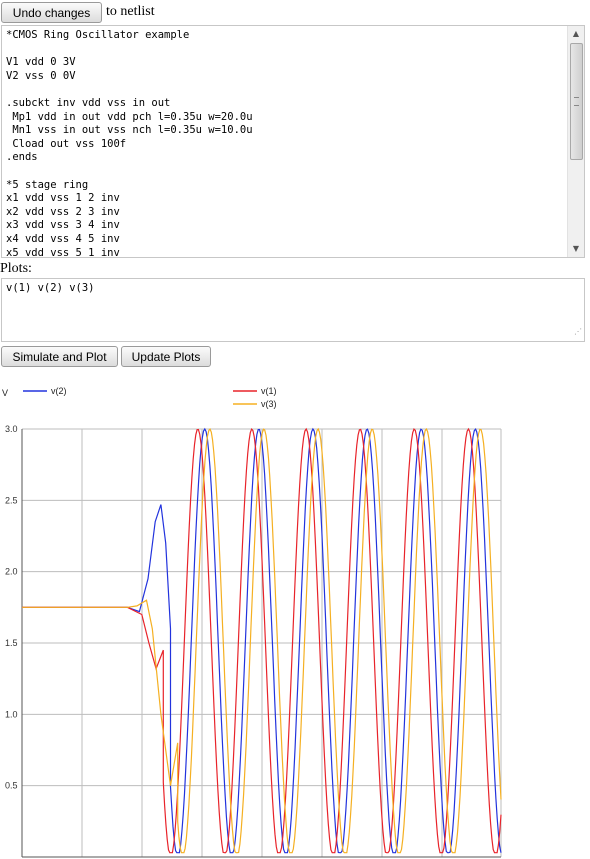  Describe the element at coordinates (576, 249) in the screenshot. I see `scroll-down-arrow-icon: ▼` at that location.